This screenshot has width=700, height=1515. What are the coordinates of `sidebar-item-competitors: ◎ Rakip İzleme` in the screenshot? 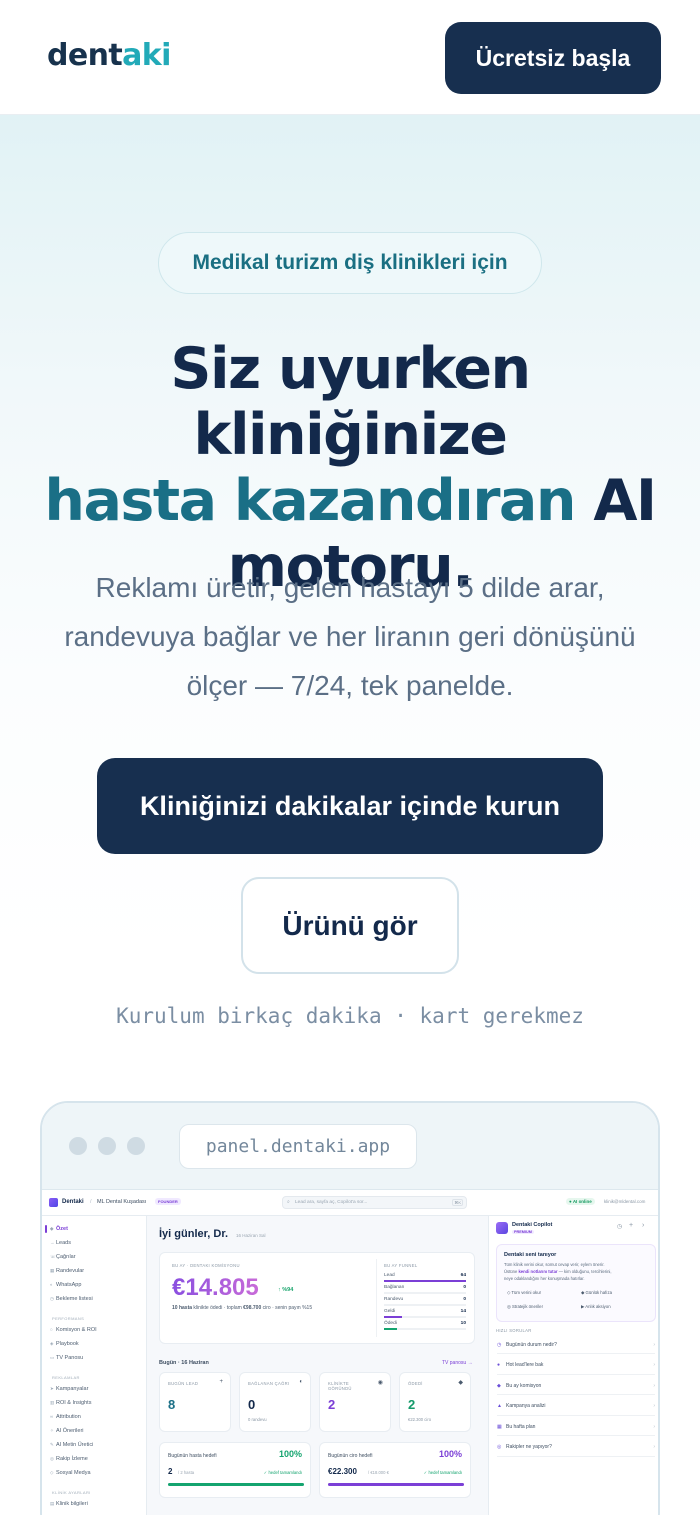 It's located at (69, 1459).